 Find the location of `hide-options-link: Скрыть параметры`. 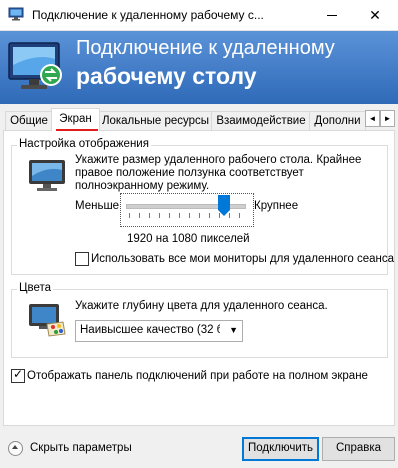

hide-options-link: Скрыть параметры is located at coordinates (81, 448).